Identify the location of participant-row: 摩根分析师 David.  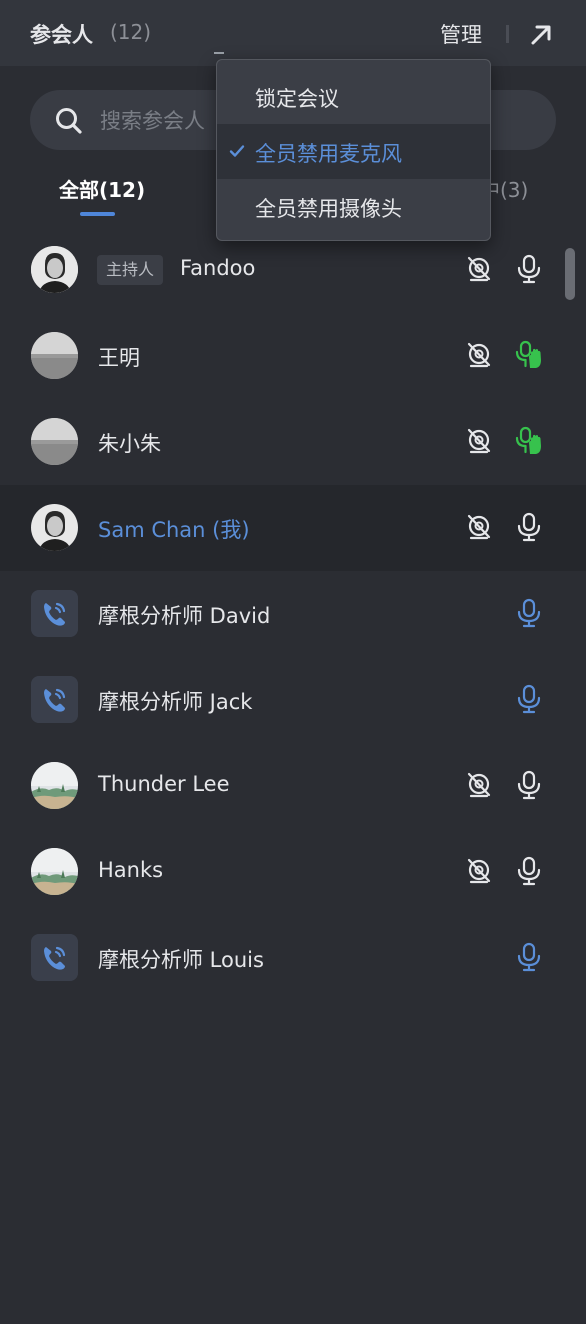
(293, 614).